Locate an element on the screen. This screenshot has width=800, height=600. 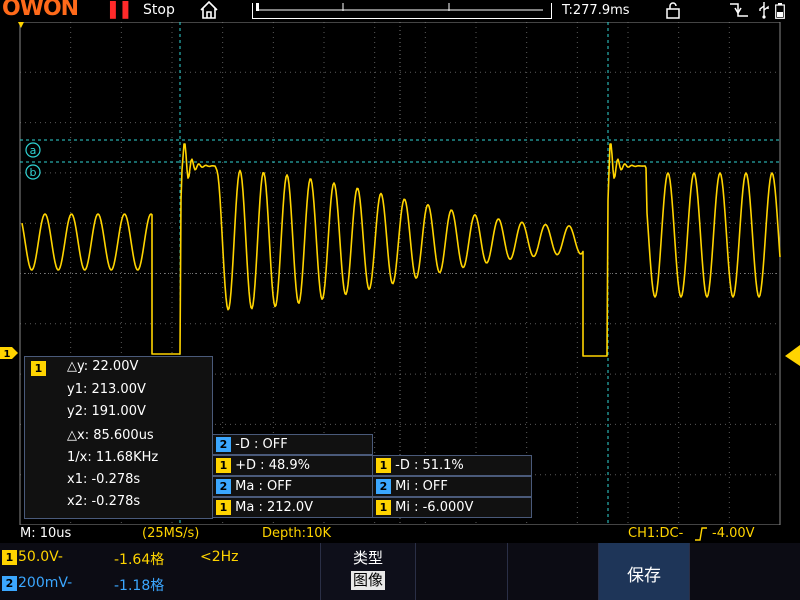
save-button-label: 保存 is located at coordinates (644, 576).